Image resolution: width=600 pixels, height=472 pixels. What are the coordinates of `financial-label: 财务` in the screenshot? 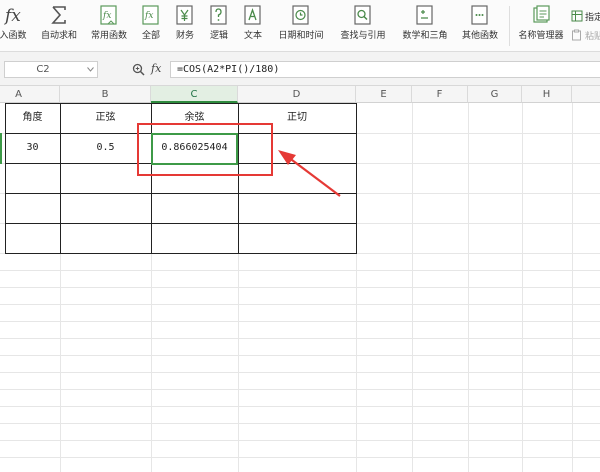 It's located at (184, 36).